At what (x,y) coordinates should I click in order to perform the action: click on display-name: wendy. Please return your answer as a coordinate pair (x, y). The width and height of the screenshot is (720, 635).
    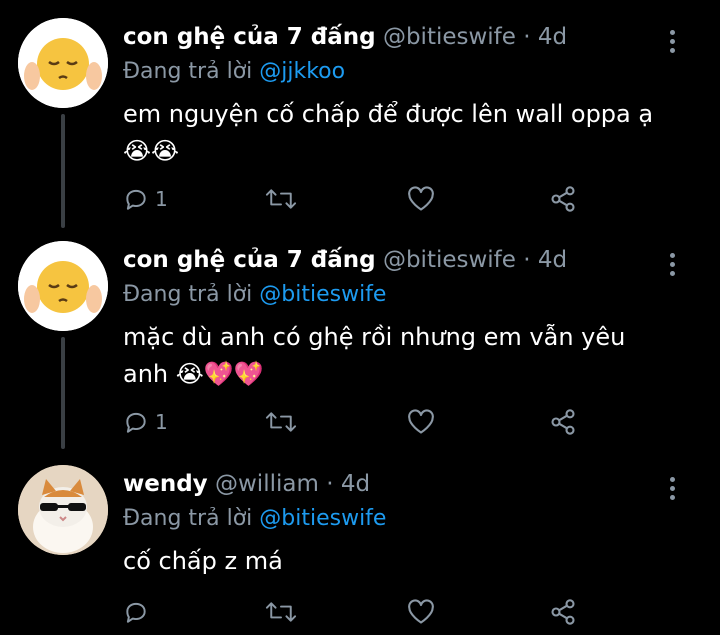
    Looking at the image, I should click on (165, 484).